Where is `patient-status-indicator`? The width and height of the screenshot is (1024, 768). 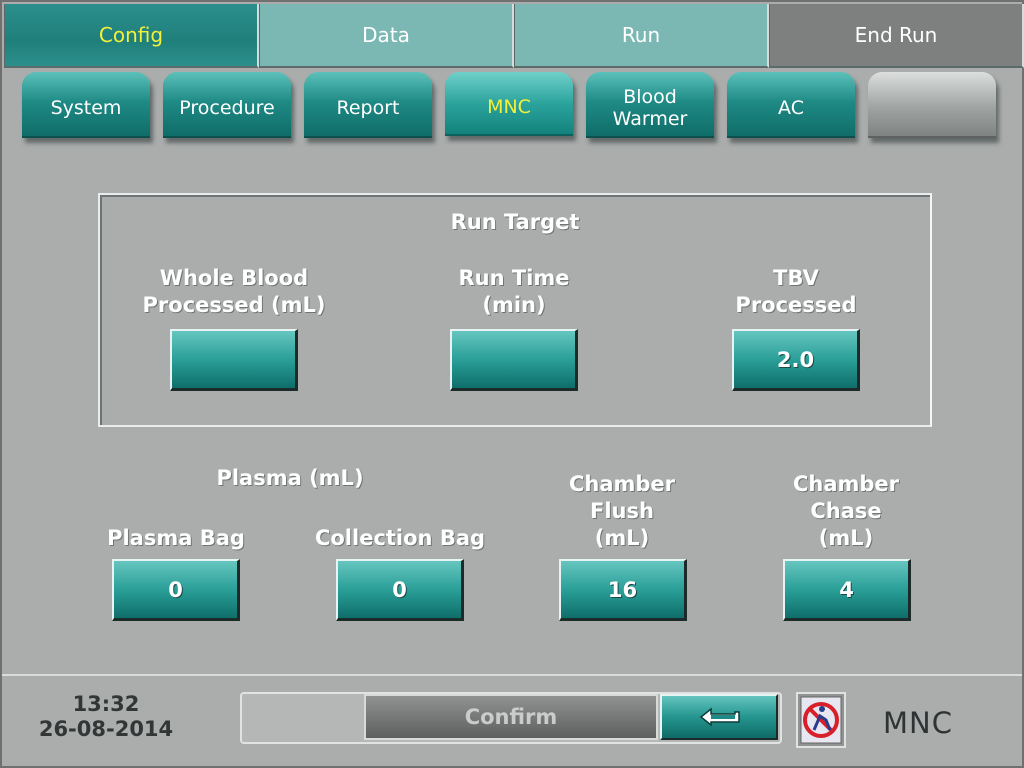 patient-status-indicator is located at coordinates (821, 720).